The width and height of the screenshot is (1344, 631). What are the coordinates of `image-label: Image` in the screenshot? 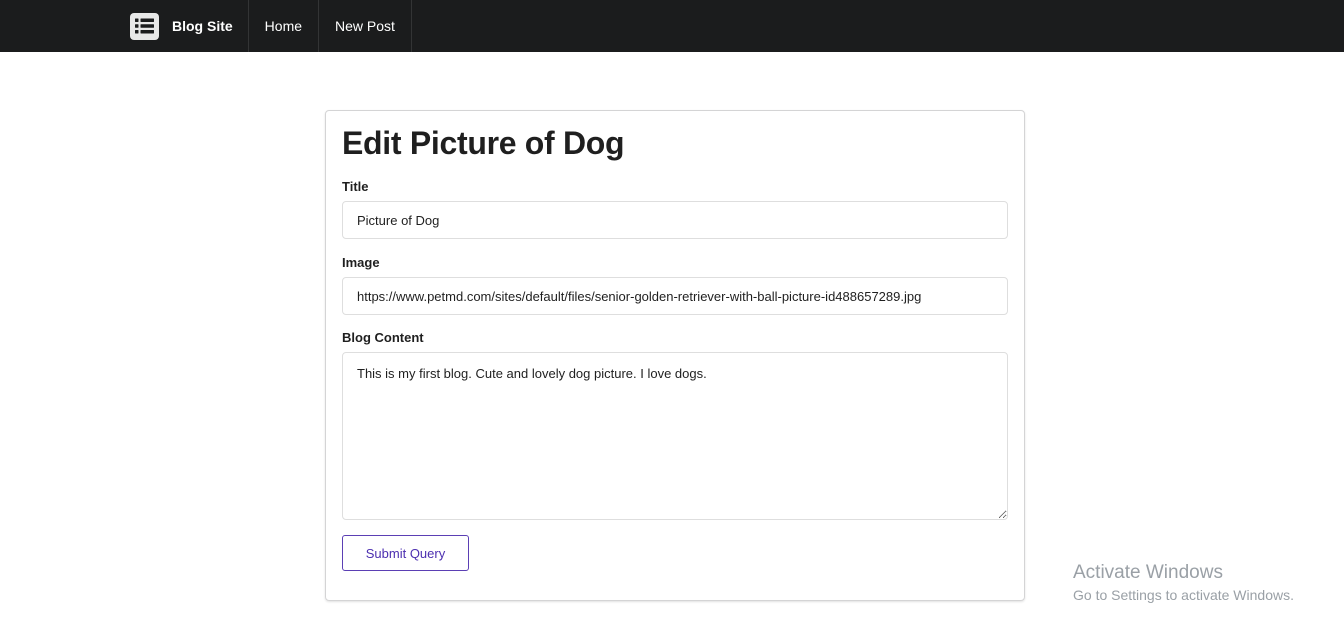 It's located at (361, 262).